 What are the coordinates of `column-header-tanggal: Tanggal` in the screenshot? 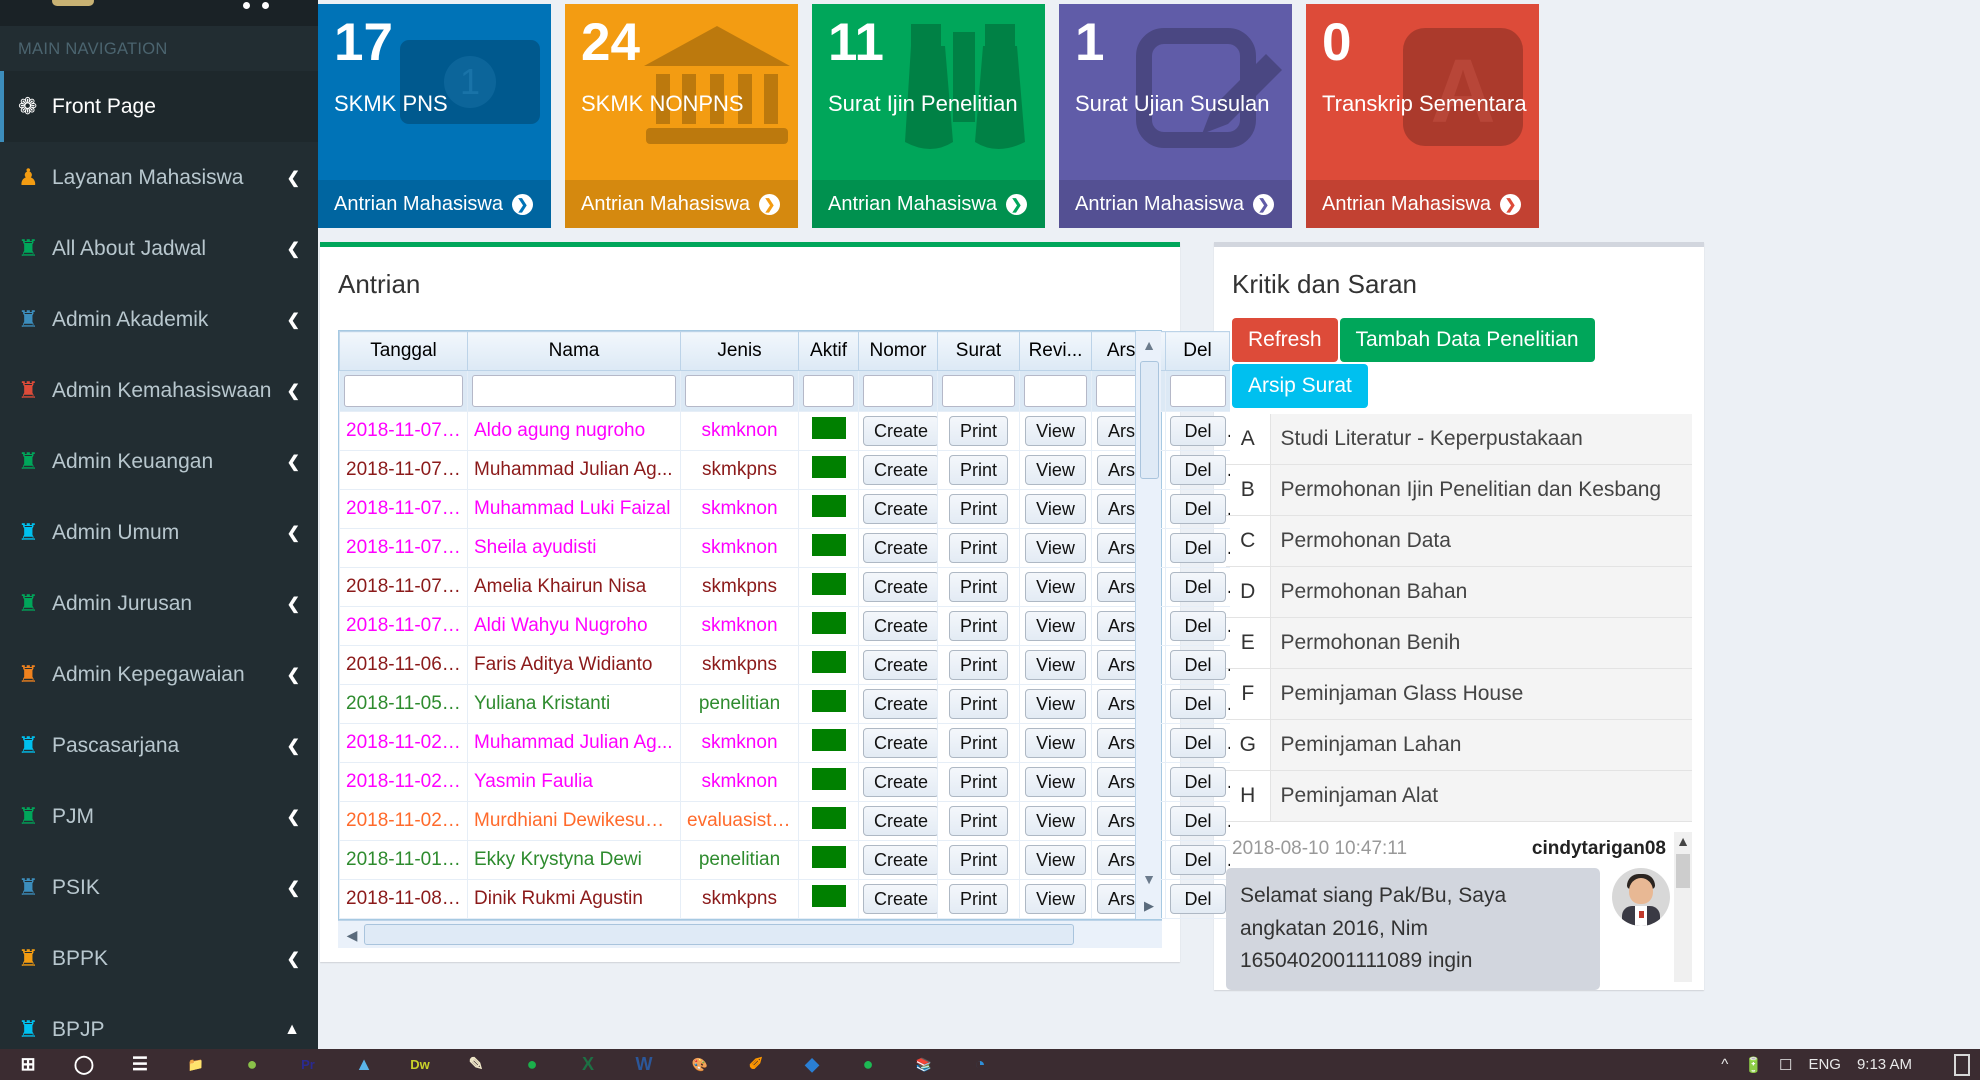 It's located at (403, 351).